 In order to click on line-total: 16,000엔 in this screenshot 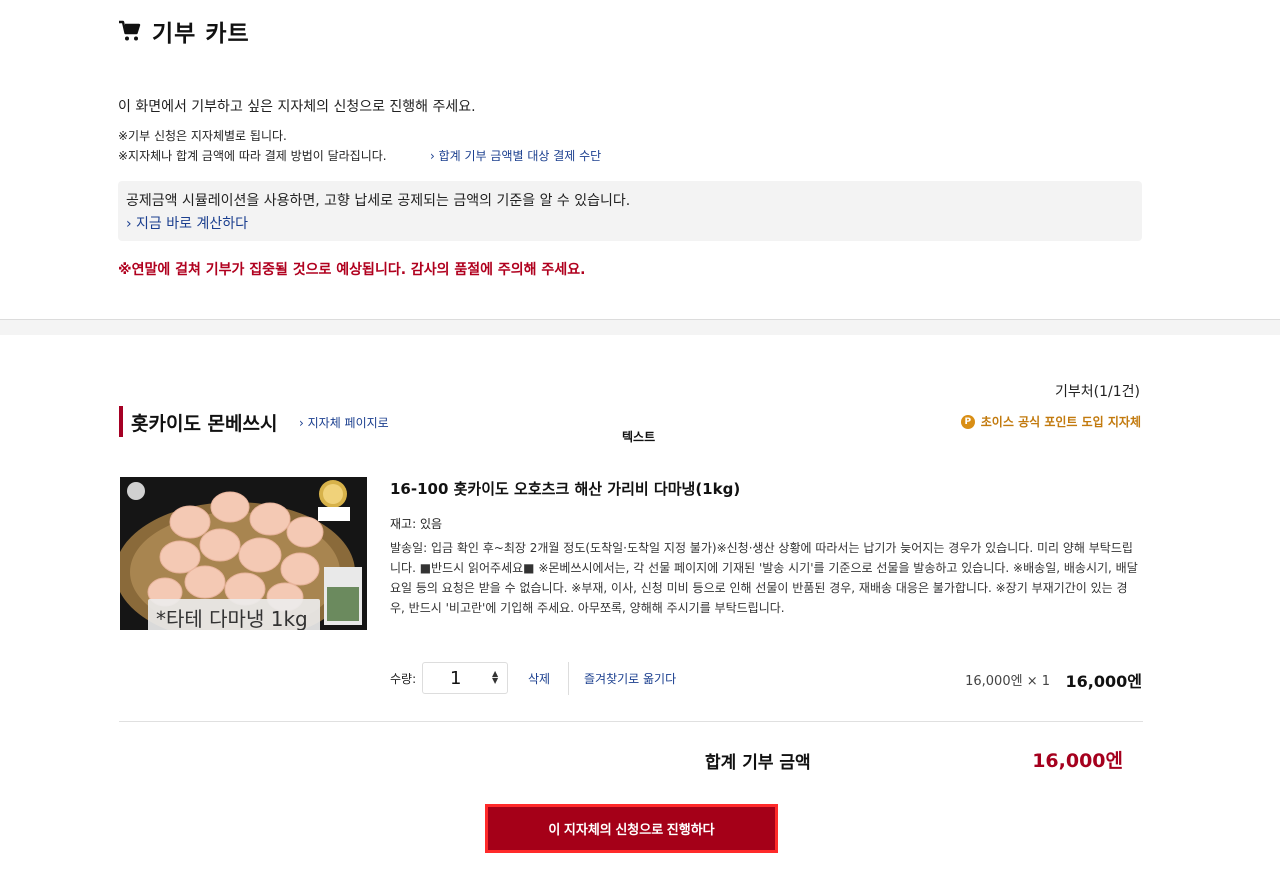, I will do `click(1103, 681)`.